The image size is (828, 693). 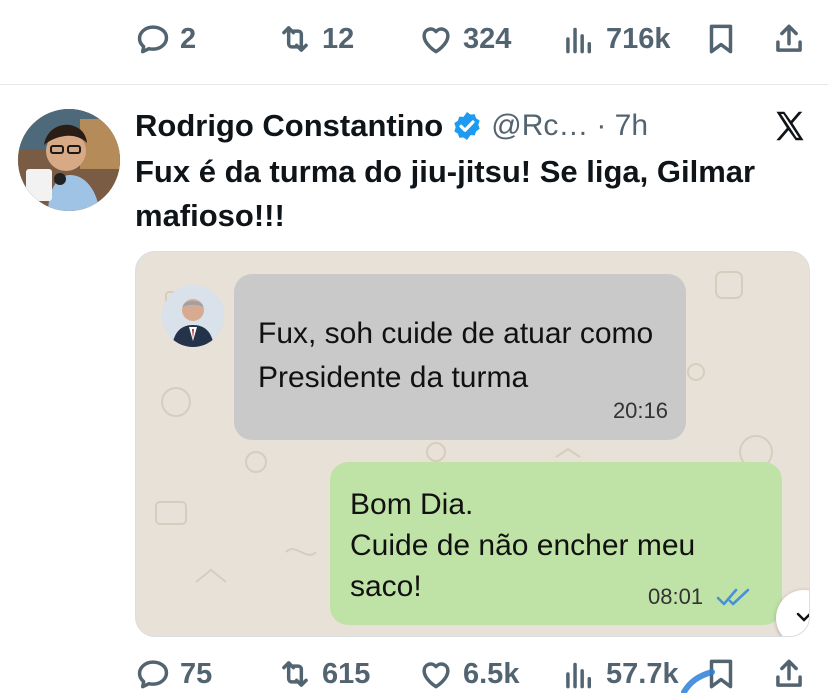 I want to click on like-button: 324, so click(x=464, y=39).